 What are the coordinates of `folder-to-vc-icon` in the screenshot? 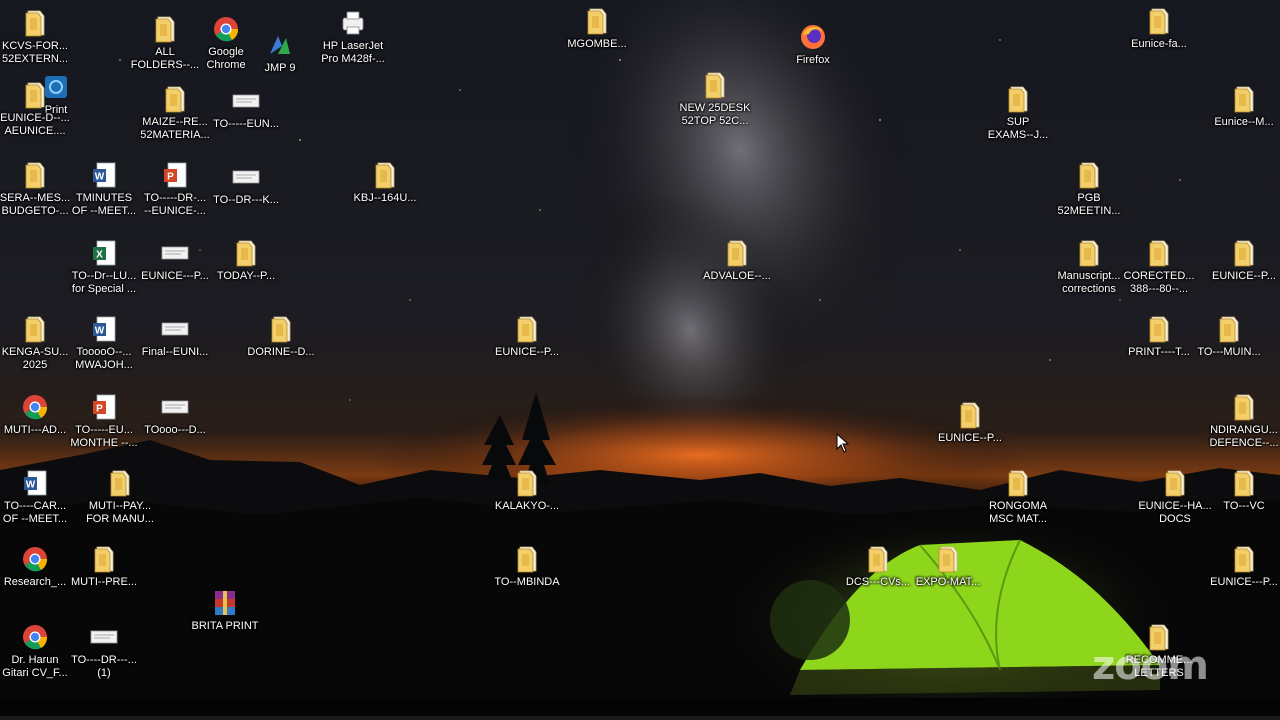 It's located at (1244, 483).